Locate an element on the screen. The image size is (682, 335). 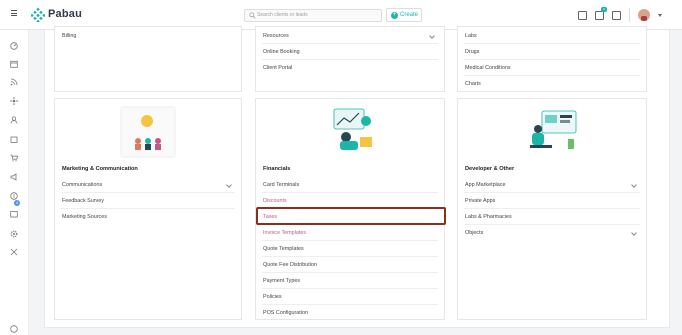
notification-icon: 9 is located at coordinates (601, 13).